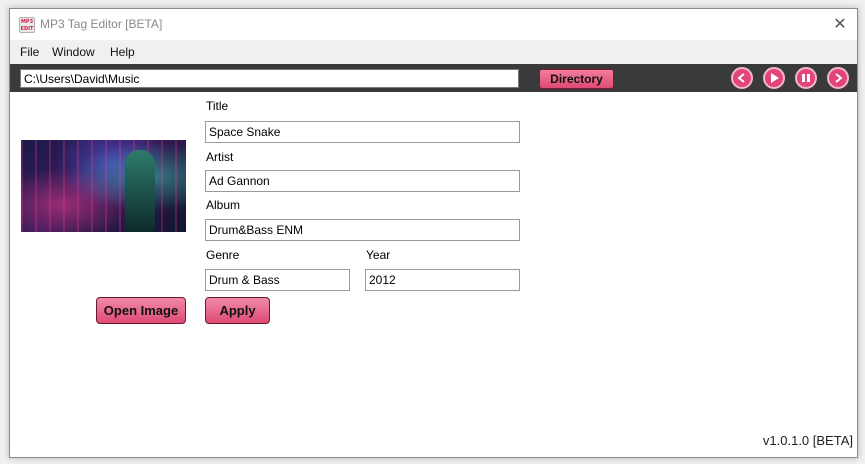 This screenshot has width=865, height=464. I want to click on version-label: v1.0.1.0 [BETA], so click(807, 440).